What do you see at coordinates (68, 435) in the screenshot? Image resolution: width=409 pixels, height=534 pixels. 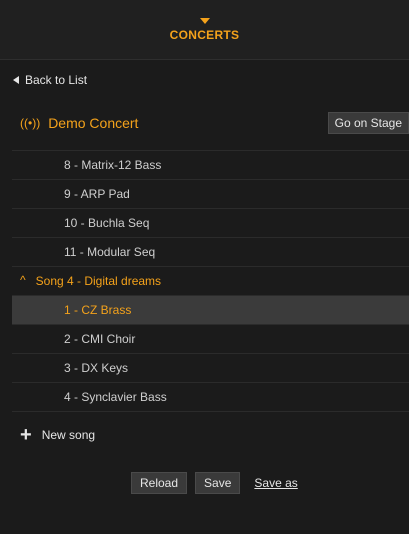 I see `new-song-label: New song` at bounding box center [68, 435].